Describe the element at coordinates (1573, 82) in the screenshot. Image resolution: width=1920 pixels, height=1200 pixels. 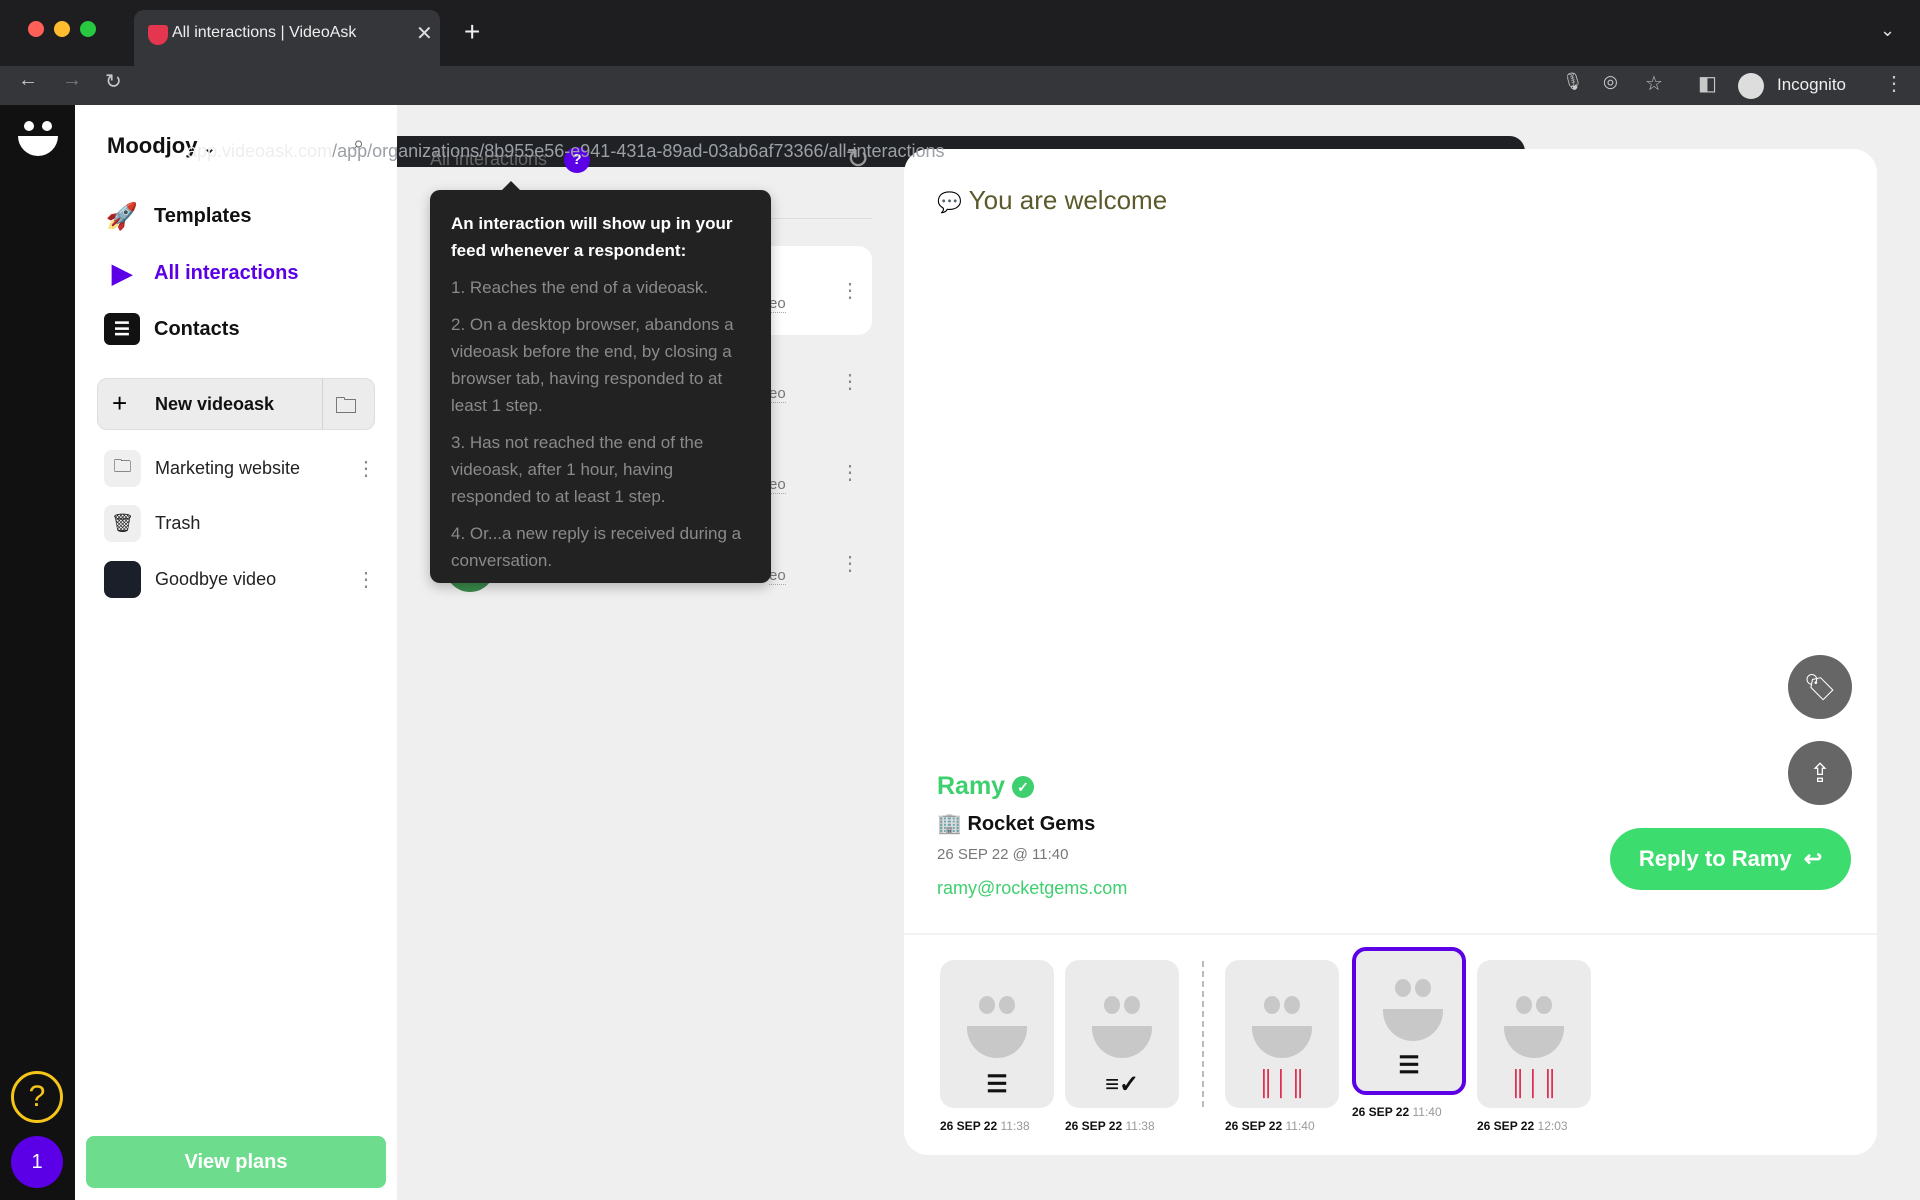
I see `microphone-icon: 🎙` at that location.